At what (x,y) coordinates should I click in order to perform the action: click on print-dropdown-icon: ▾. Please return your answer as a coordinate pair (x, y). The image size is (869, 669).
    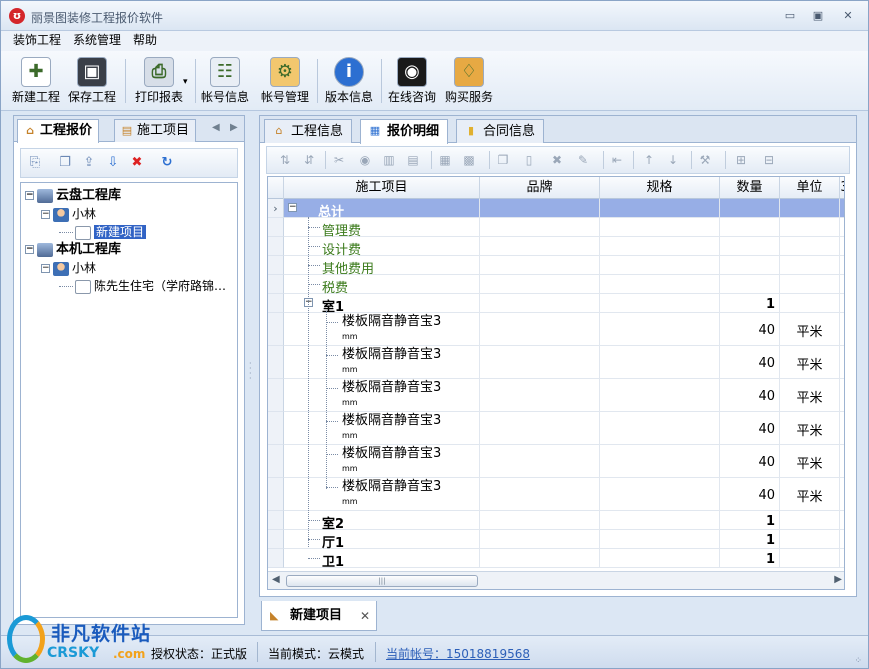
    Looking at the image, I should click on (185, 82).